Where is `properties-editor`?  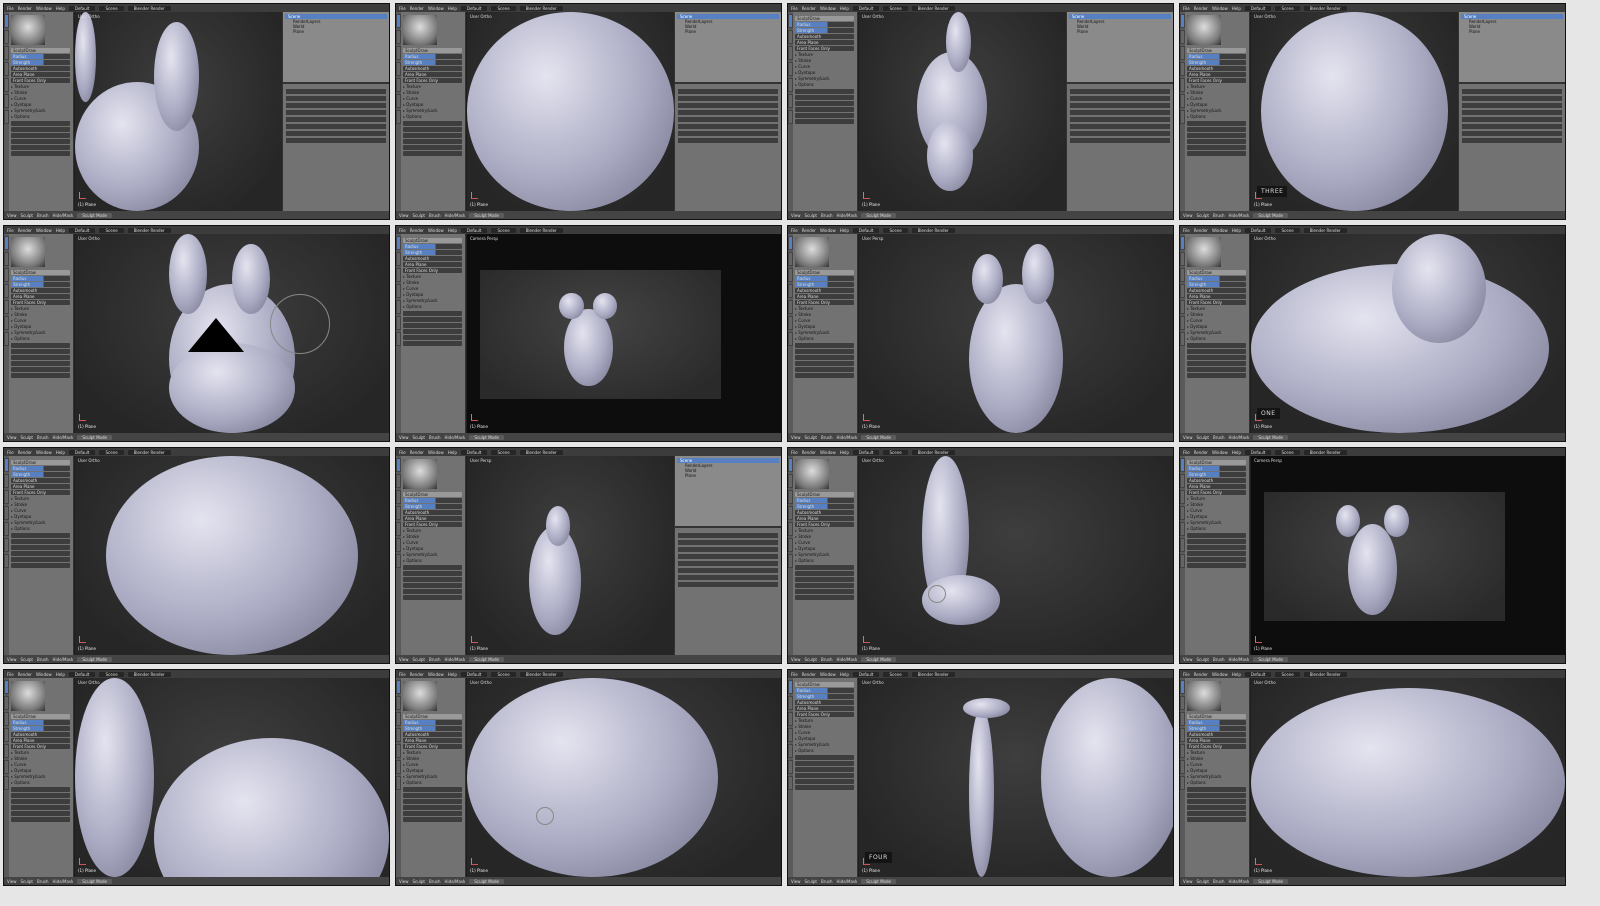
properties-editor is located at coordinates (336, 116).